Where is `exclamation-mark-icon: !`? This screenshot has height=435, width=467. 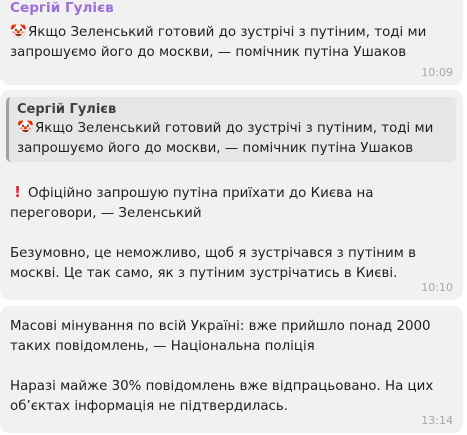 exclamation-mark-icon: ! is located at coordinates (17, 192).